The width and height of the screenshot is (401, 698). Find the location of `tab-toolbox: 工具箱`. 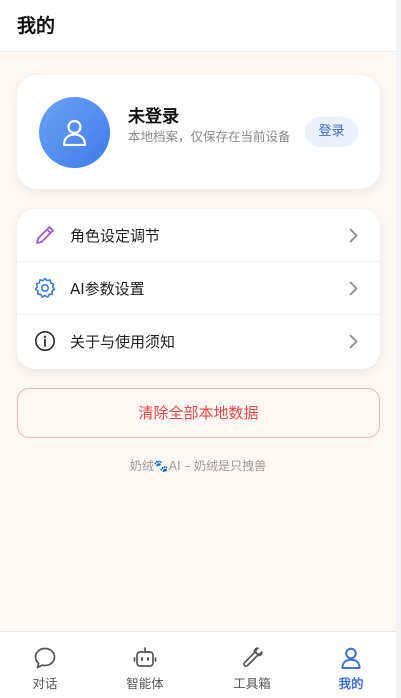

tab-toolbox: 工具箱 is located at coordinates (252, 665).